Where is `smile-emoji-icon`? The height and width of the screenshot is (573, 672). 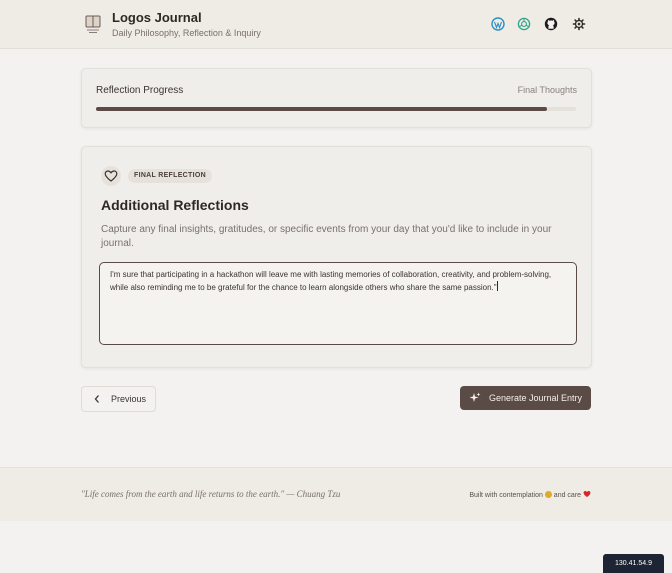
smile-emoji-icon is located at coordinates (548, 494).